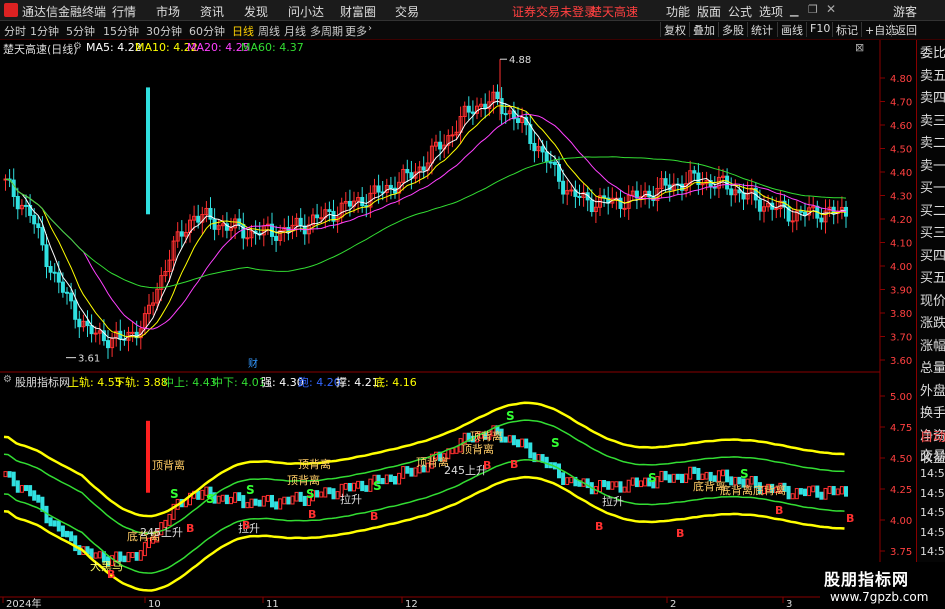 Image resolution: width=945 pixels, height=609 pixels. I want to click on xtick-label: 2, so click(673, 604).